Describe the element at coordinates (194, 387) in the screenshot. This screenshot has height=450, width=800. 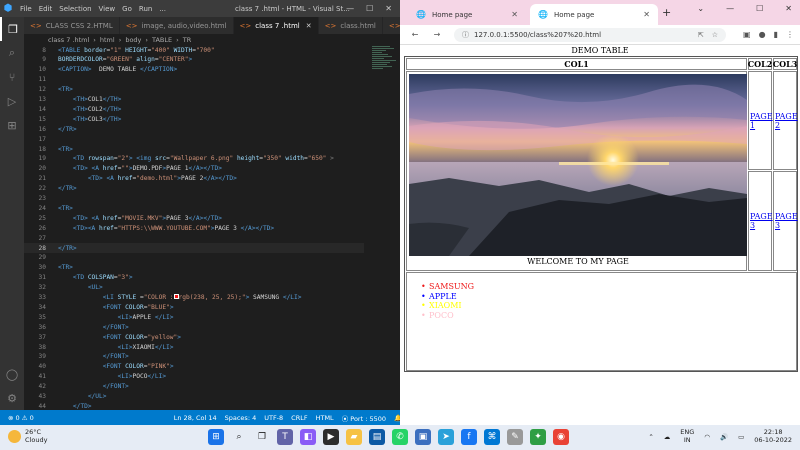
I see `code-line: 42 </FONT>` at that location.